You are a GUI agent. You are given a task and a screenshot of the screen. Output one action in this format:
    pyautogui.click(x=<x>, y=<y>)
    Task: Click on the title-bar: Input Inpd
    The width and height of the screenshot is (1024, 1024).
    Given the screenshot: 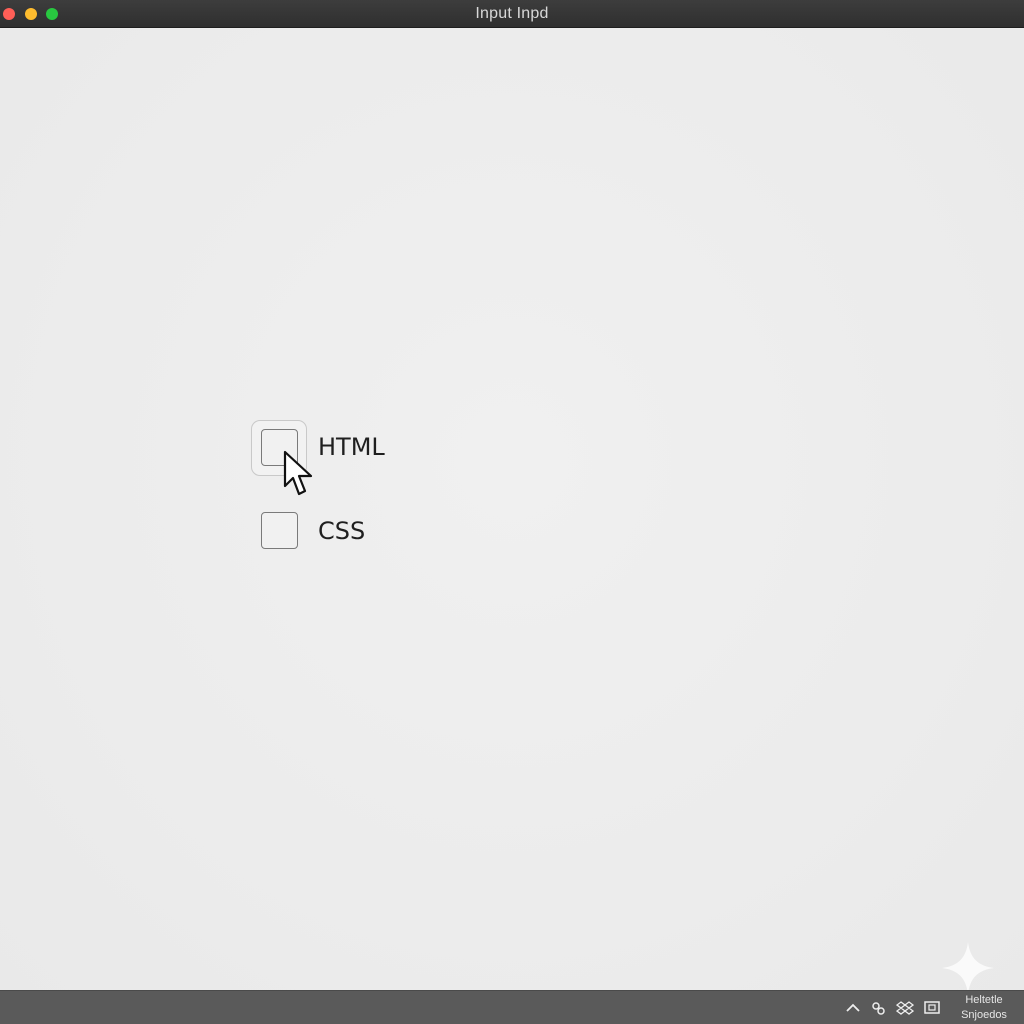 What is the action you would take?
    pyautogui.click(x=512, y=14)
    